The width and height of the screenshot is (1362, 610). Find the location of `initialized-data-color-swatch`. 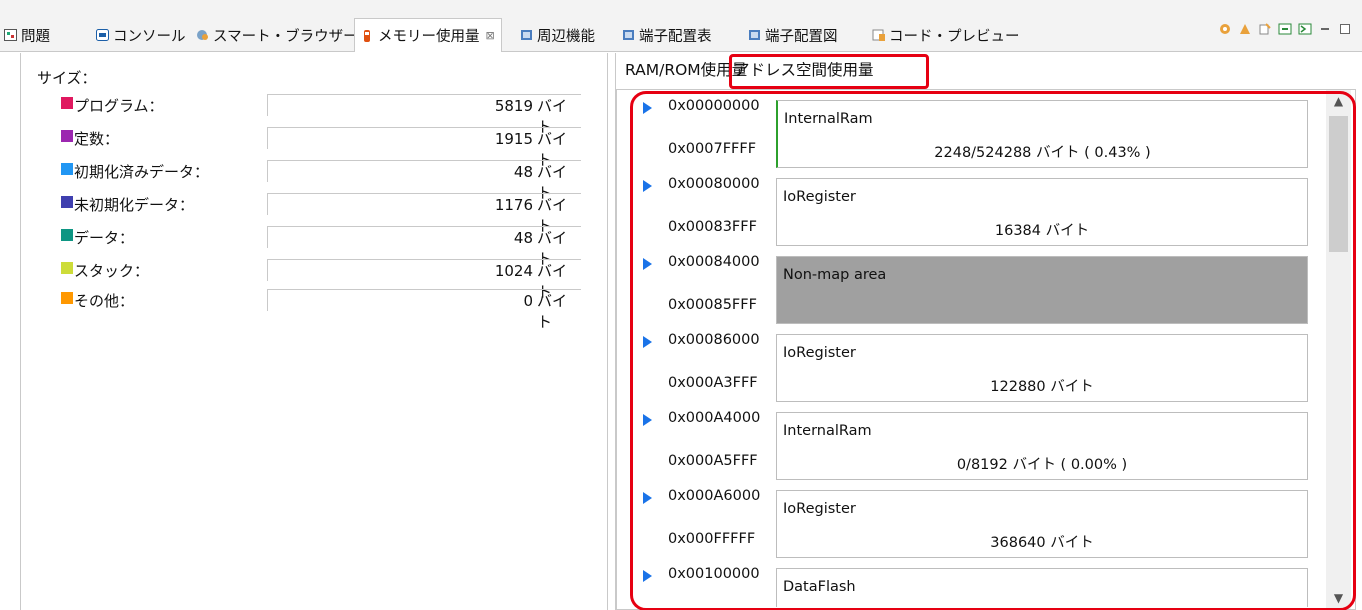

initialized-data-color-swatch is located at coordinates (67, 169).